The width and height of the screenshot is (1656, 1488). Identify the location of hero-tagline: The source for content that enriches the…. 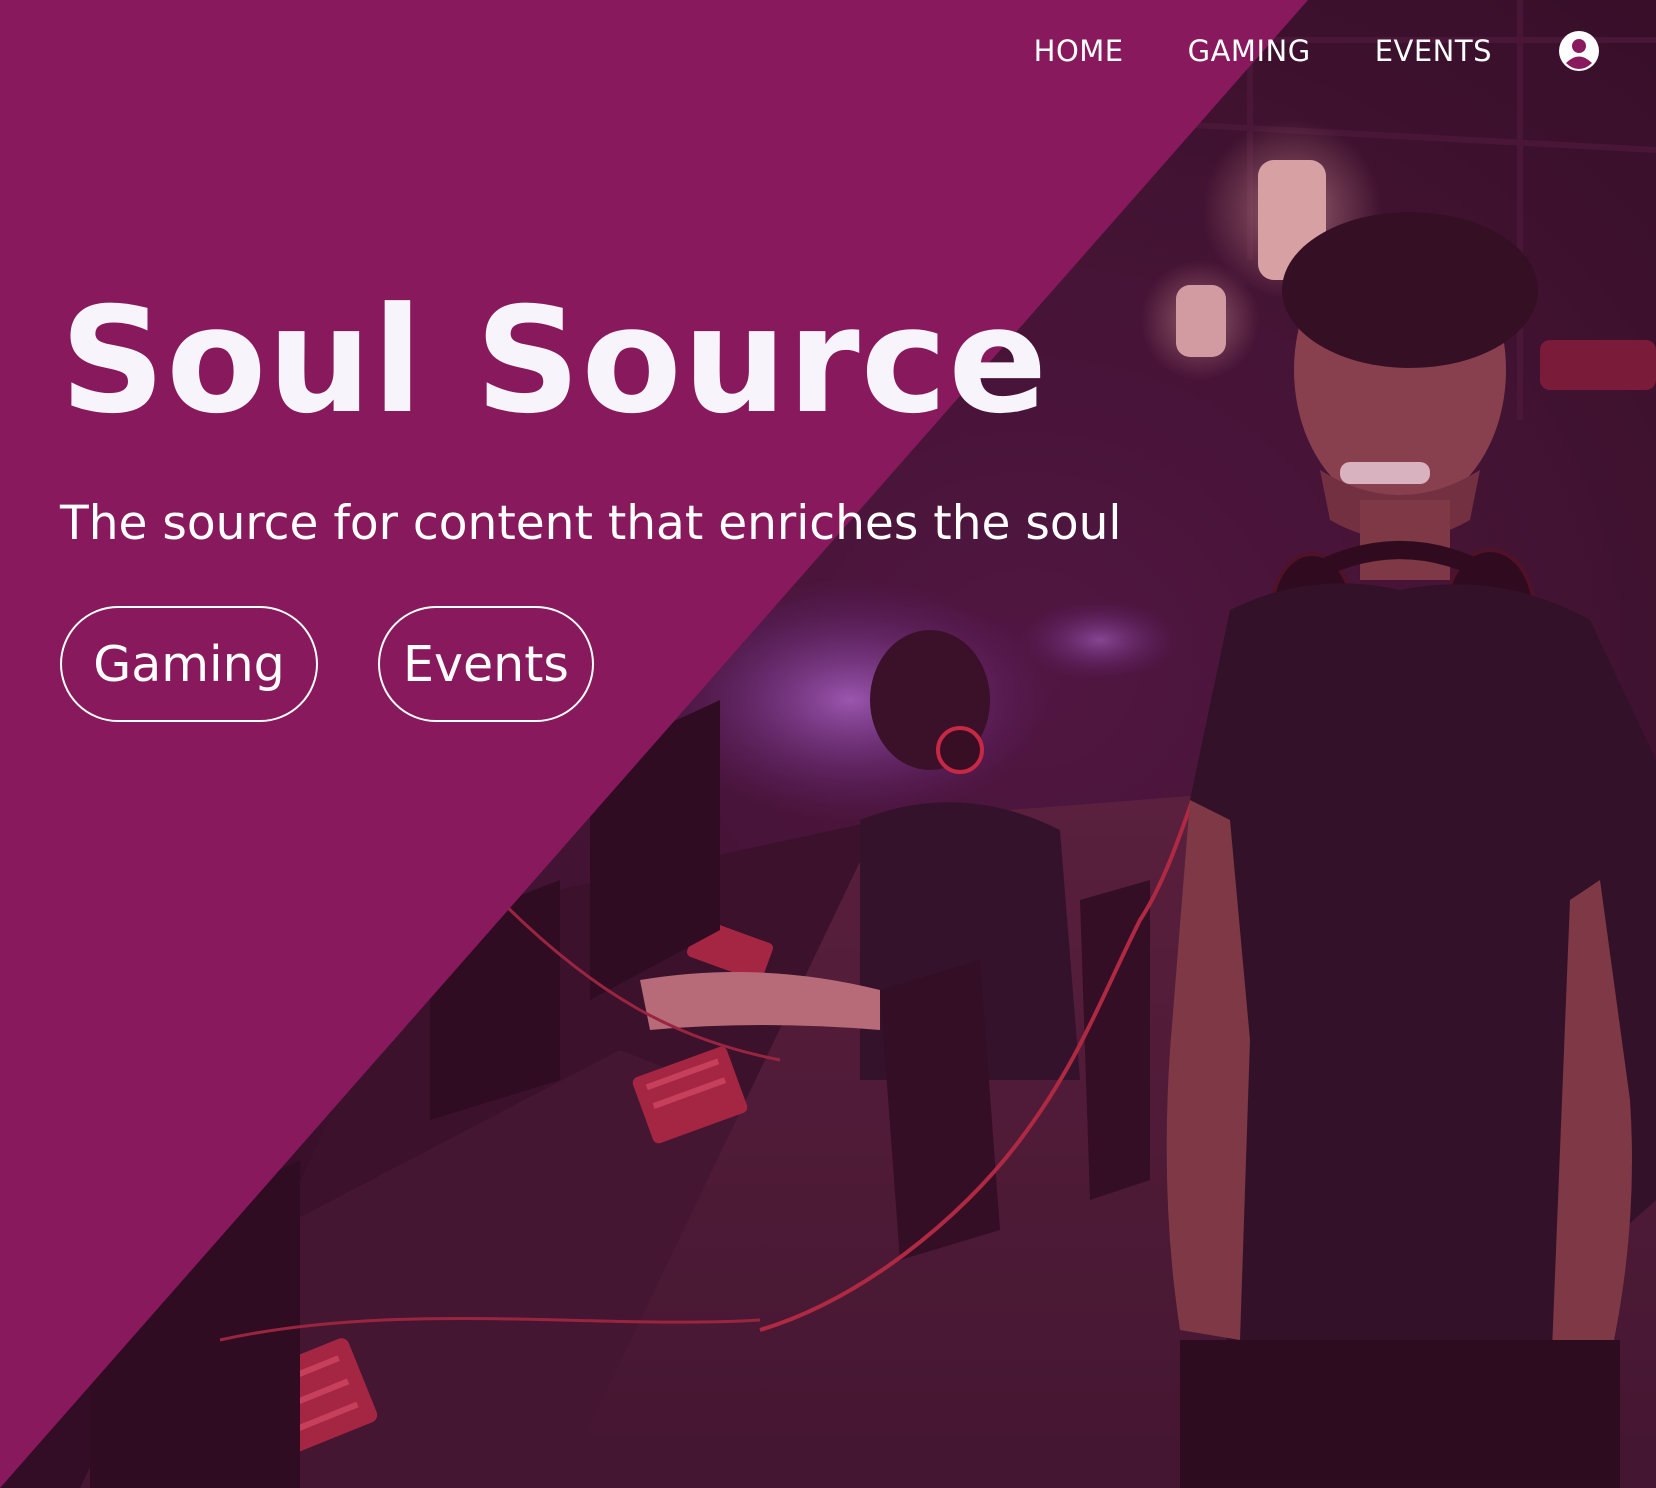
(591, 523).